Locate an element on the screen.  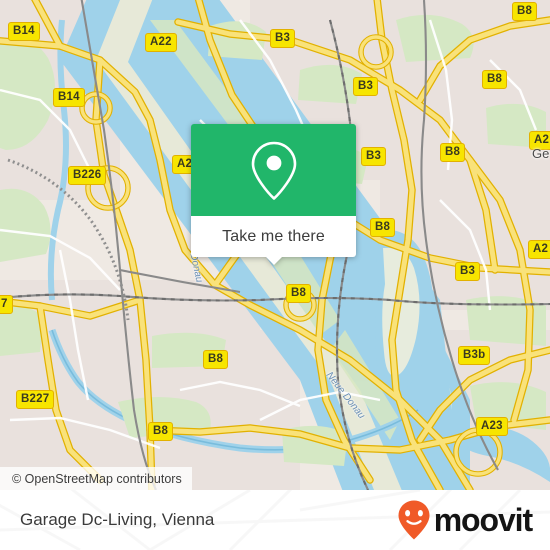
moovit-wordmark: moovit is located at coordinates (483, 520).